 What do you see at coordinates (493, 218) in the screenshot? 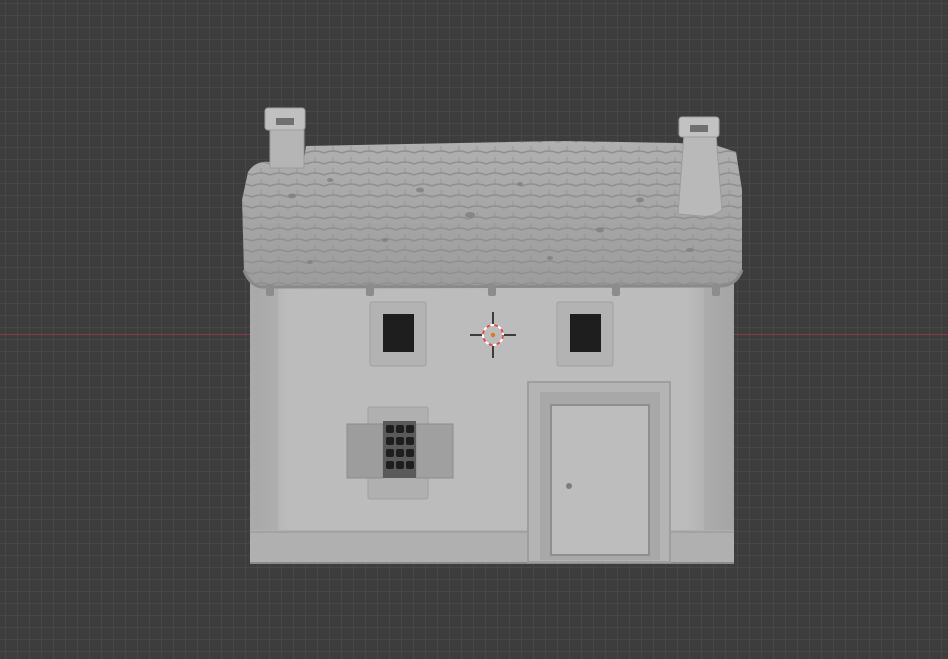
I see `tiled-roof` at bounding box center [493, 218].